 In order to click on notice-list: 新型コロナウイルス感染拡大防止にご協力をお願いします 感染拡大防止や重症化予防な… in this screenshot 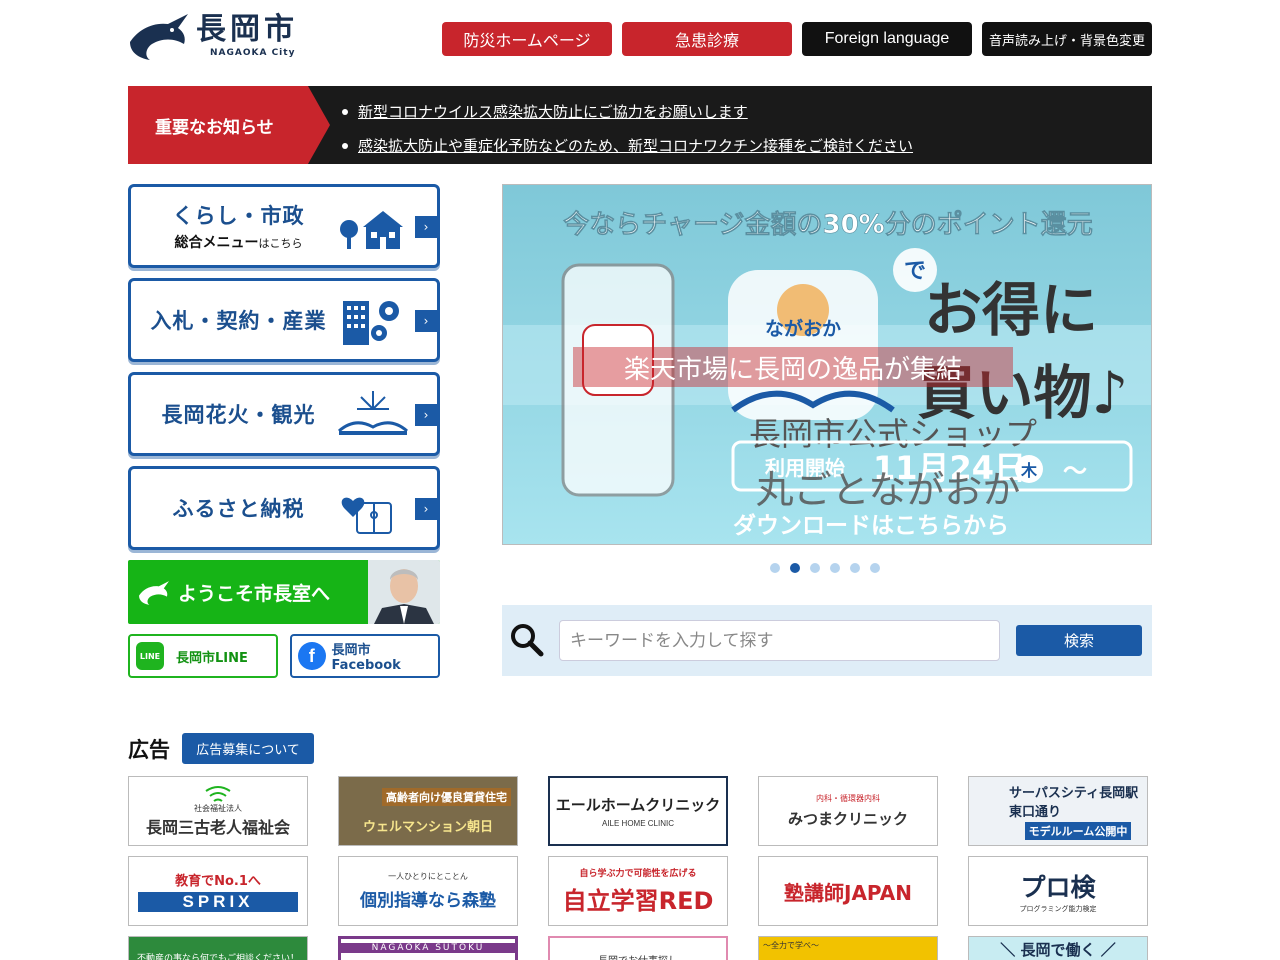, I will do `click(627, 129)`.